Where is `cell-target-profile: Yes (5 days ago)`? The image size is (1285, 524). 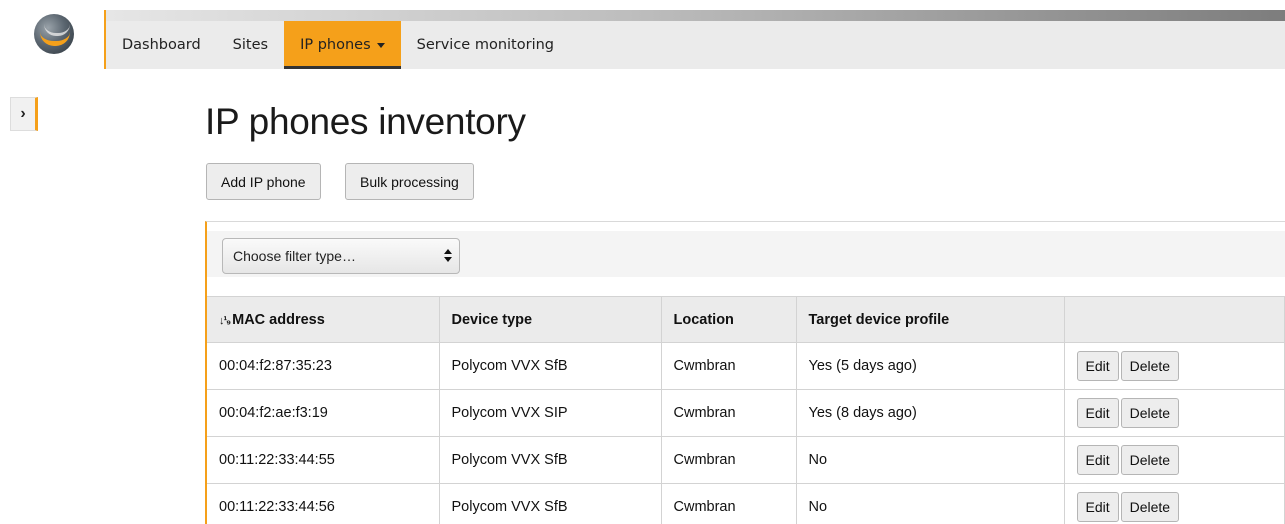 cell-target-profile: Yes (5 days ago) is located at coordinates (930, 366).